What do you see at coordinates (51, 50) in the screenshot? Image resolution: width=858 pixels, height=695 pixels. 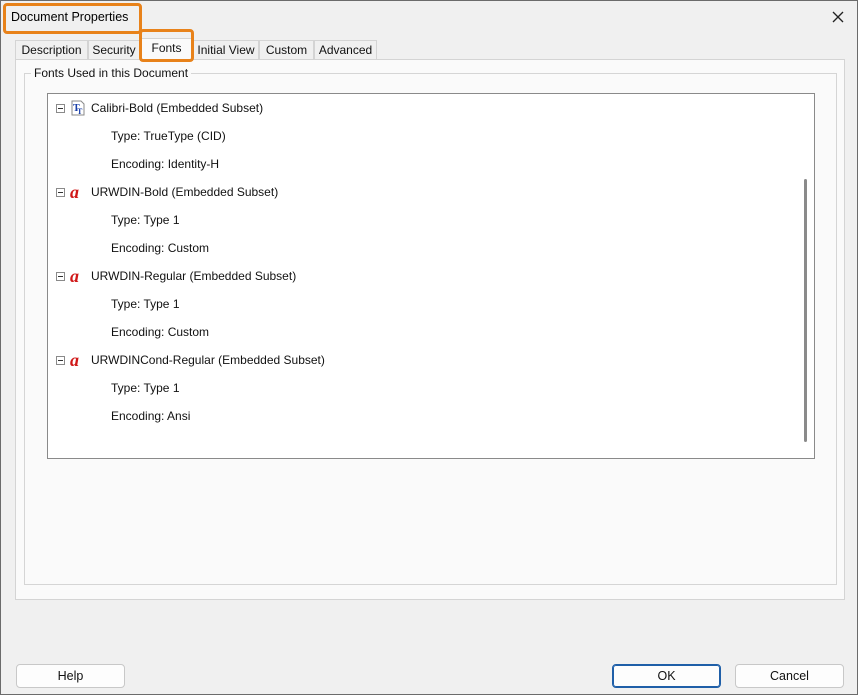 I see `tab-description: Description` at bounding box center [51, 50].